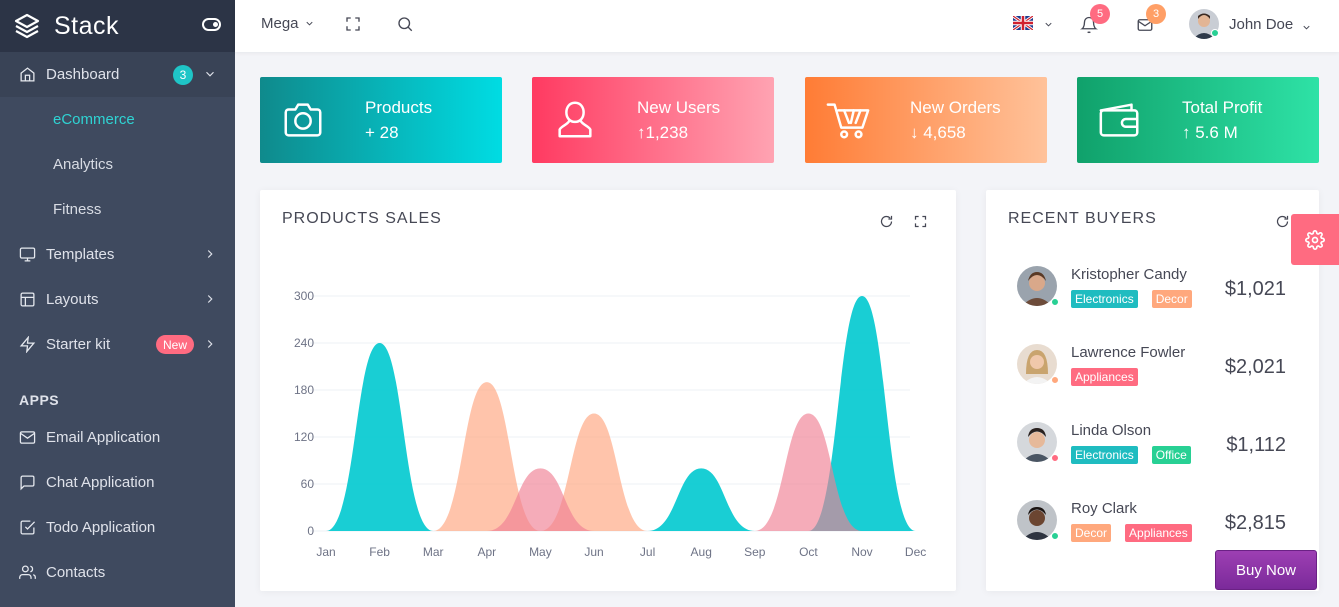 This screenshot has height=607, width=1339. What do you see at coordinates (303, 120) in the screenshot?
I see `camera-icon` at bounding box center [303, 120].